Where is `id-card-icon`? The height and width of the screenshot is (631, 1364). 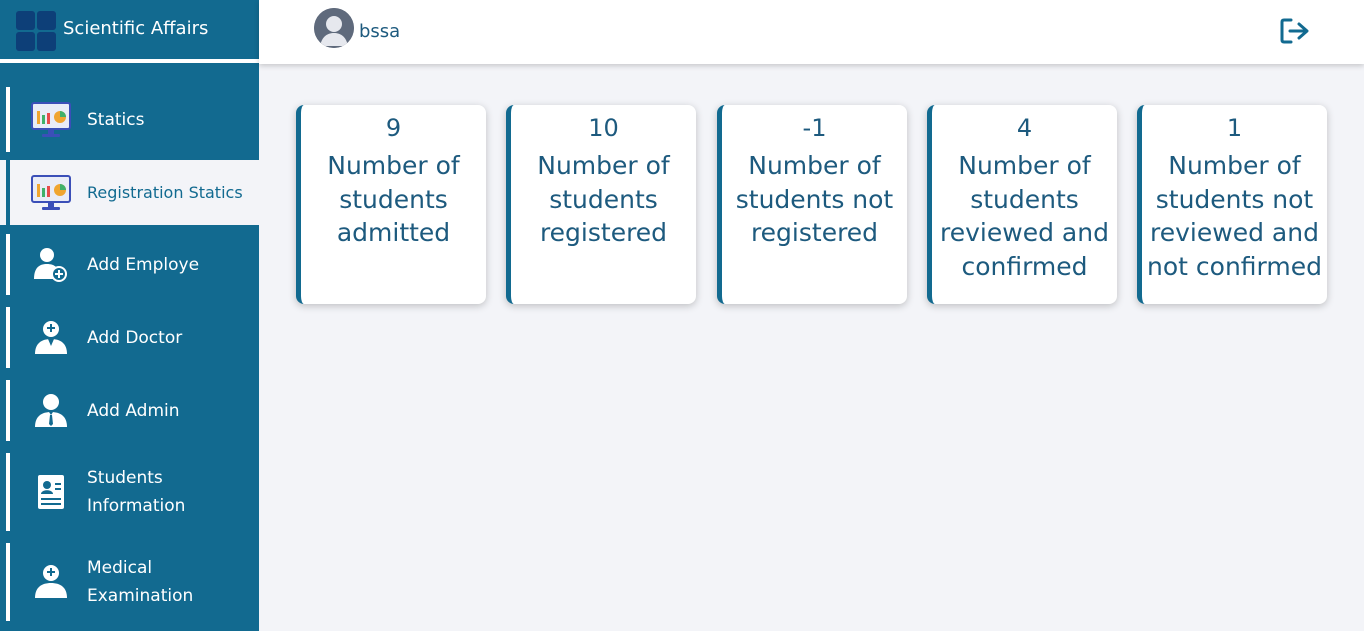 id-card-icon is located at coordinates (51, 492).